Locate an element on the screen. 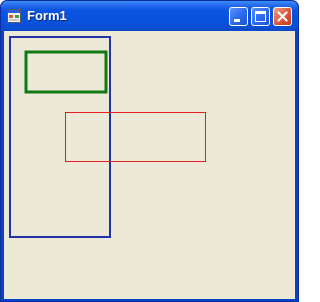  red-rectangle is located at coordinates (135, 137).